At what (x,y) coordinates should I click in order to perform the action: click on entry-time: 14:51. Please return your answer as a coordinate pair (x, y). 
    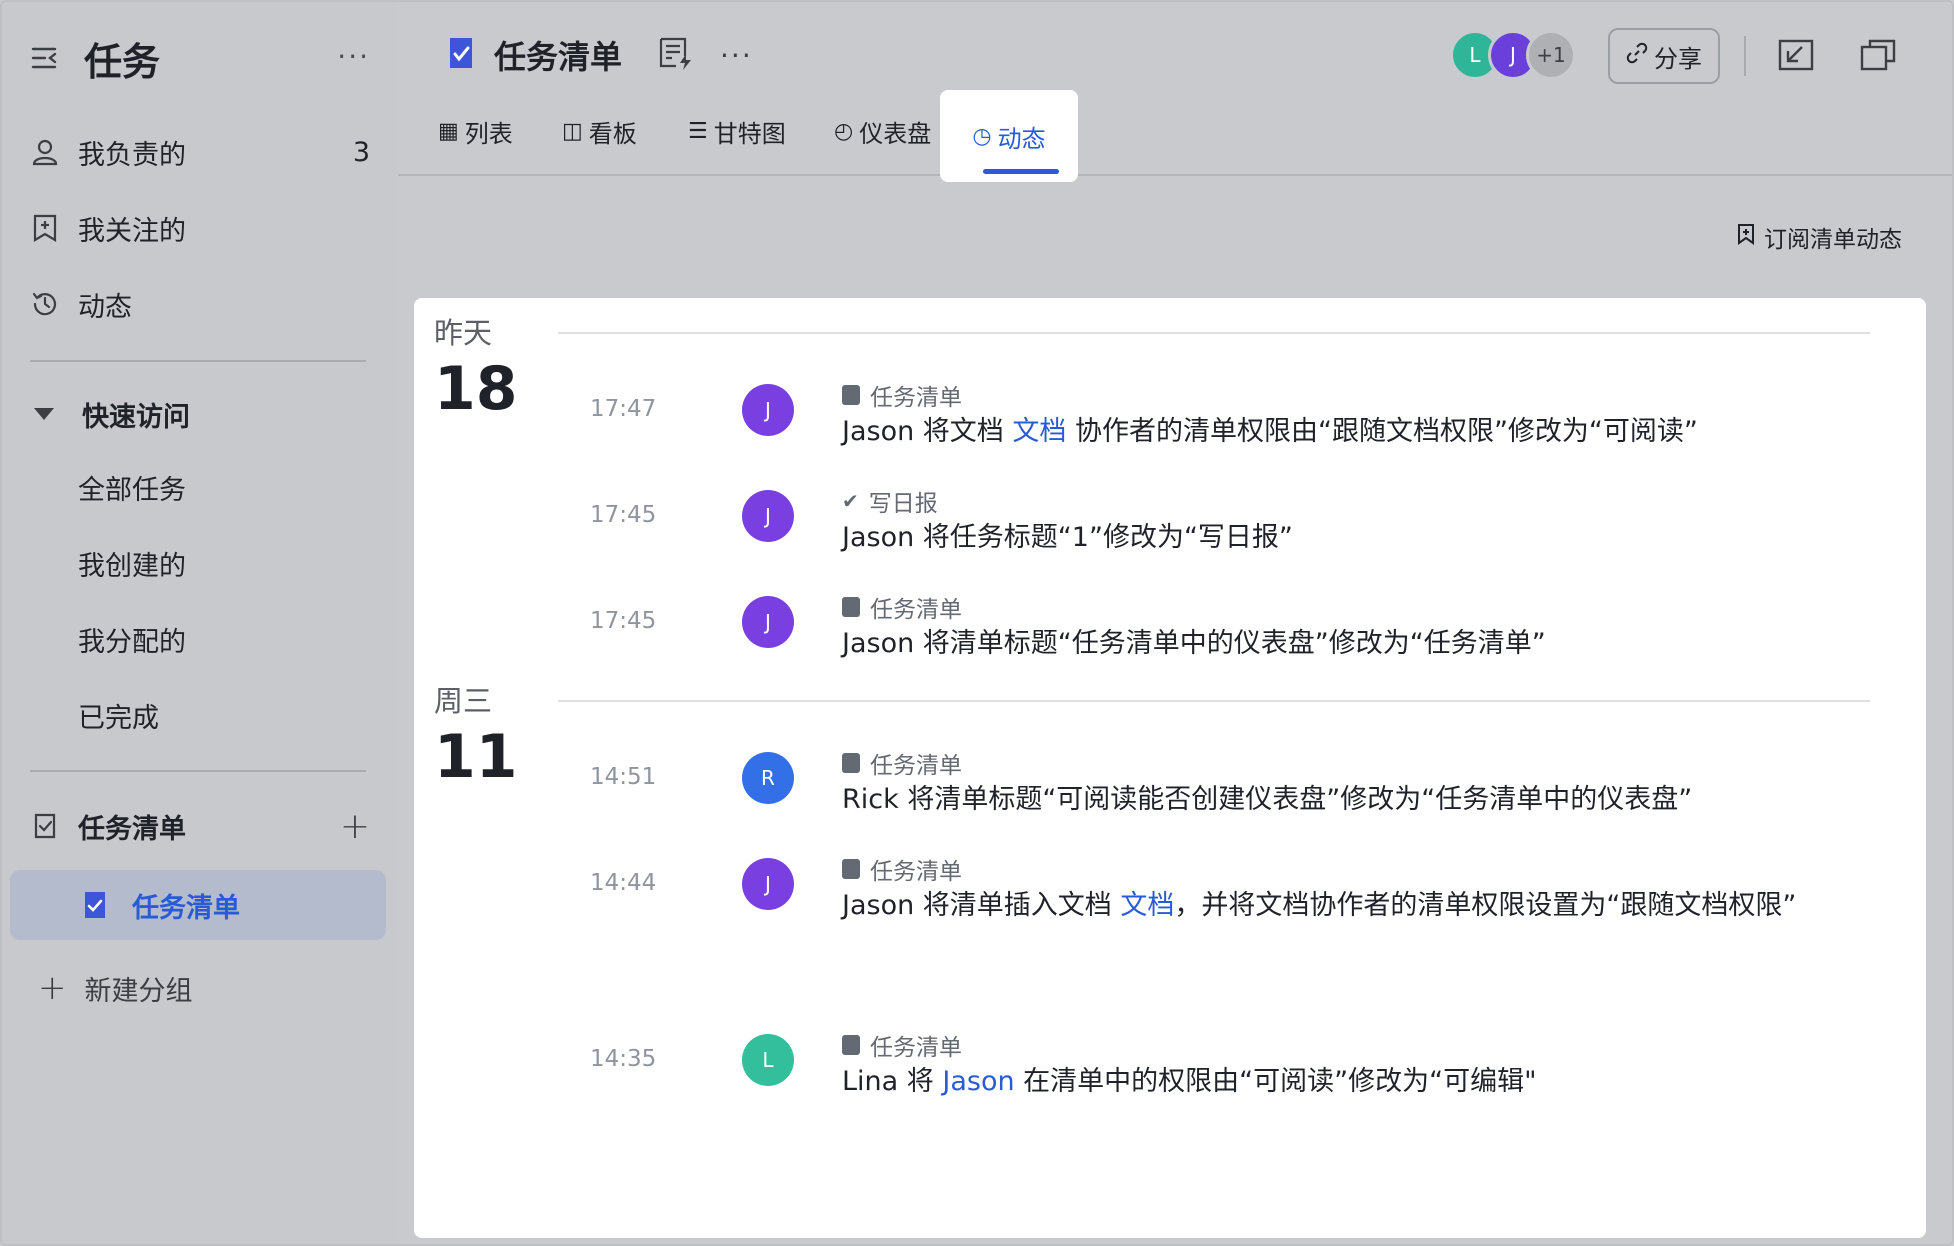
    Looking at the image, I should click on (623, 777).